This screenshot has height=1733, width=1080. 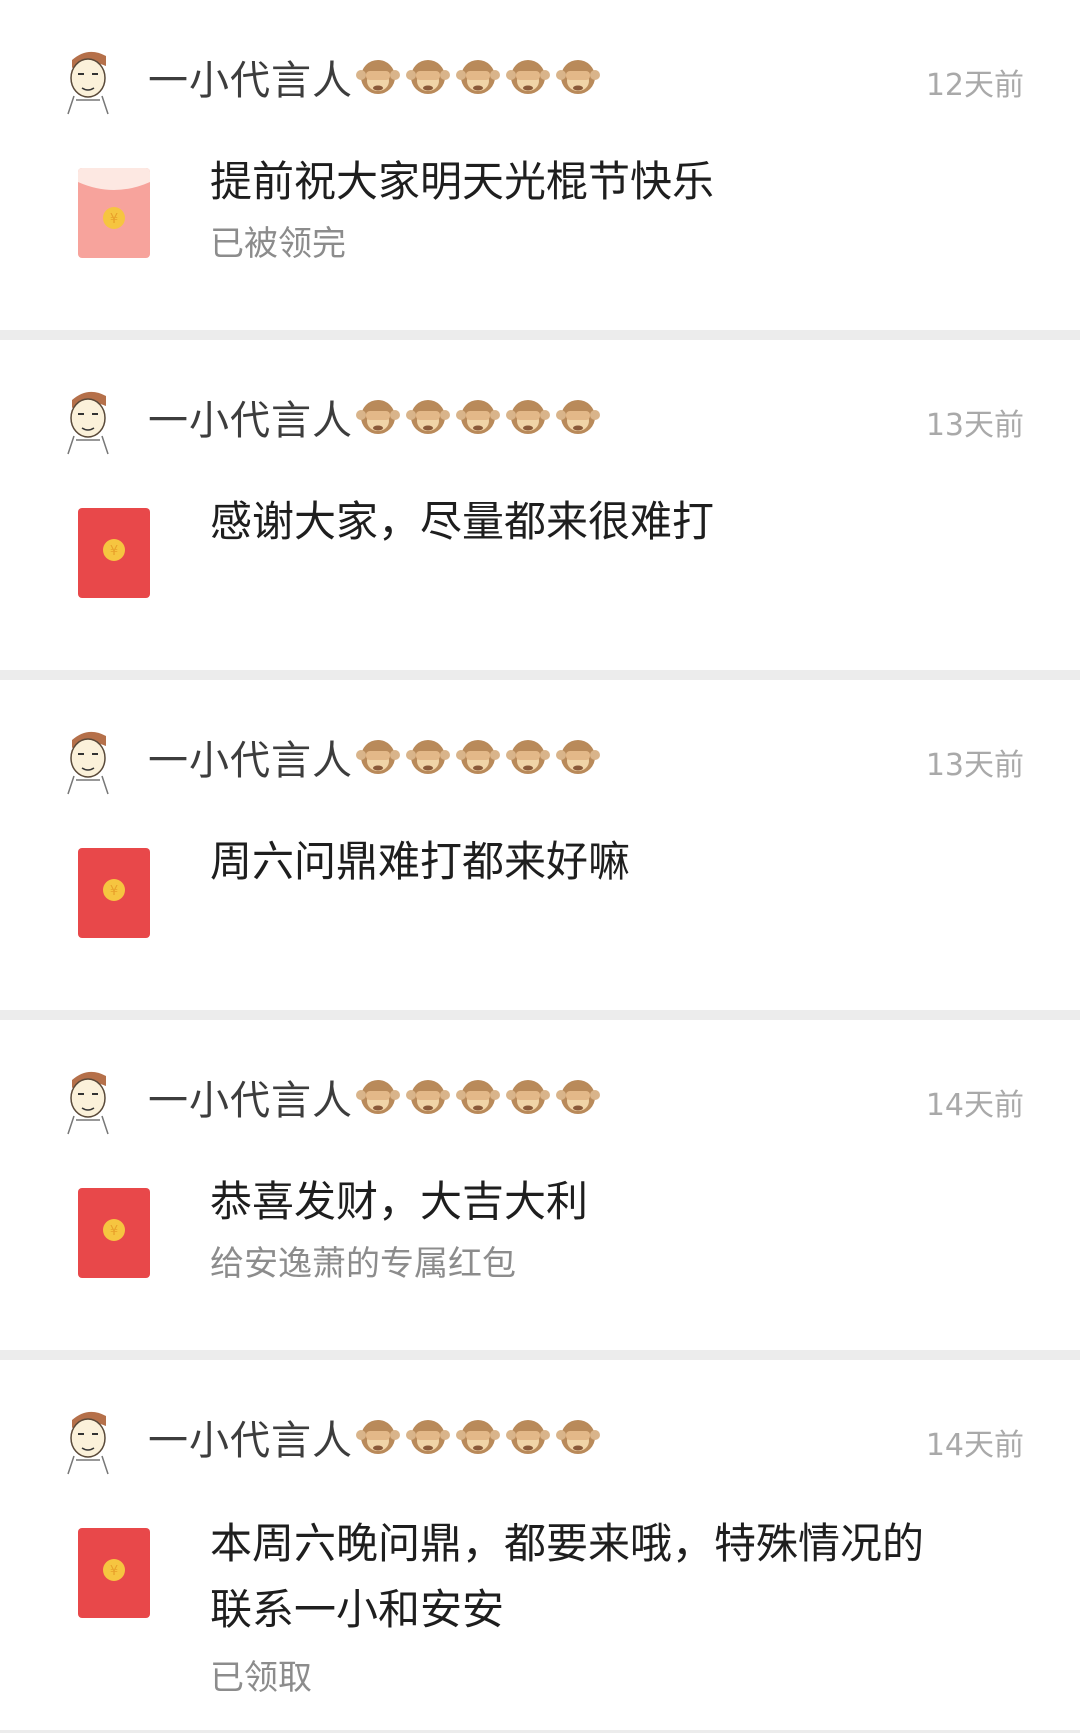 I want to click on packet-message: 感谢大家，尽量都来很难打, so click(x=462, y=521).